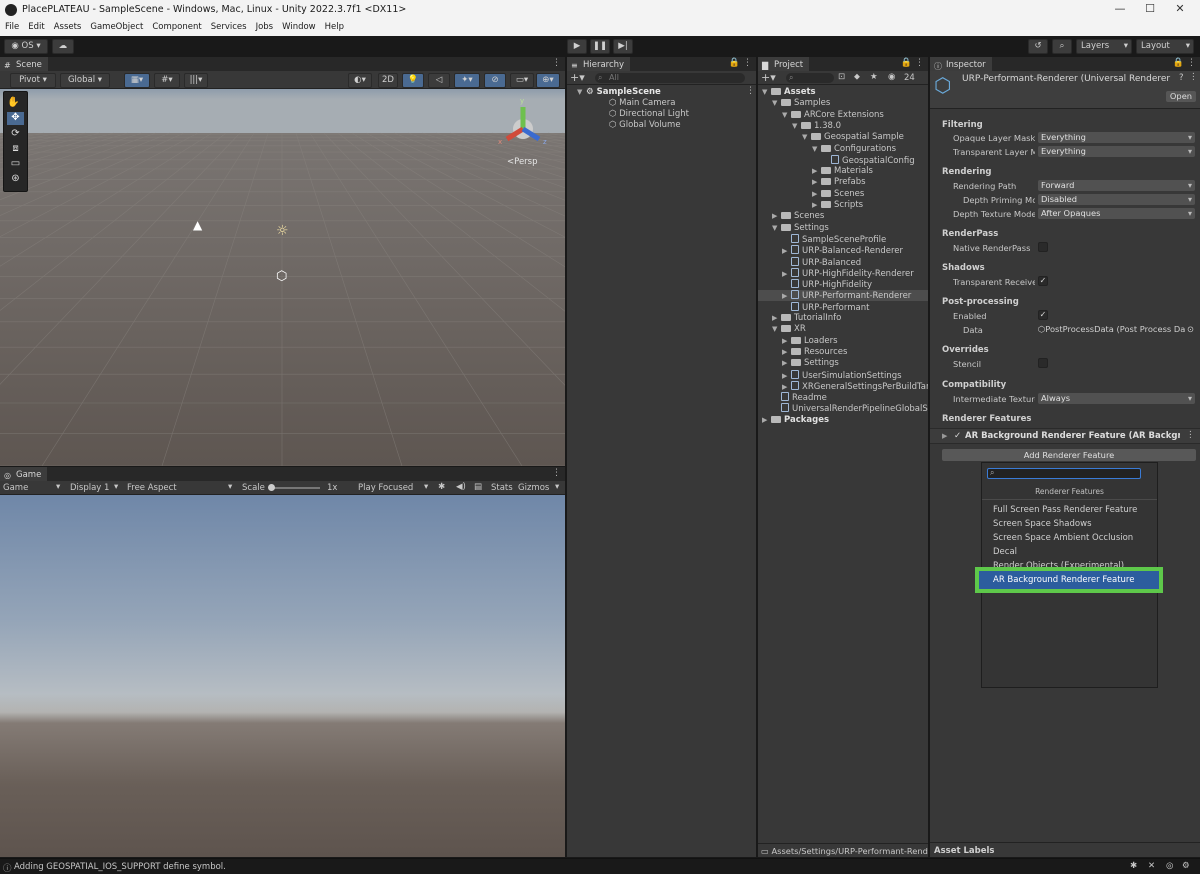 This screenshot has height=874, width=1200. I want to click on toggle-2d-button: 2D, so click(388, 80).